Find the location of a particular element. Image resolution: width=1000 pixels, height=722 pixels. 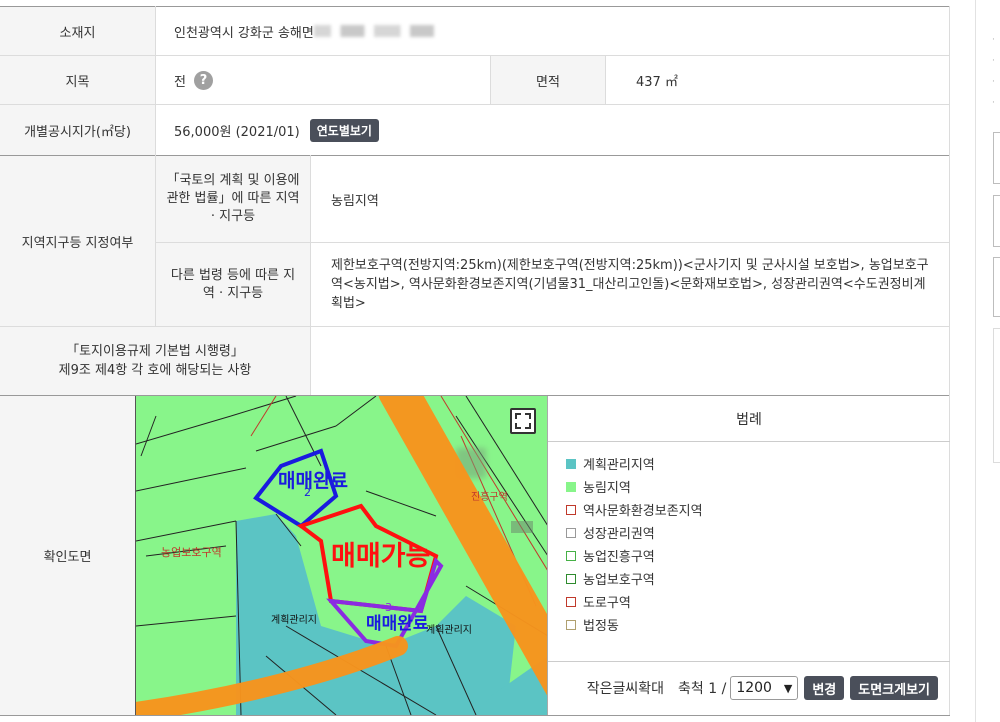

small-text-zoom-toggle: 작은글씨확대 is located at coordinates (625, 688).